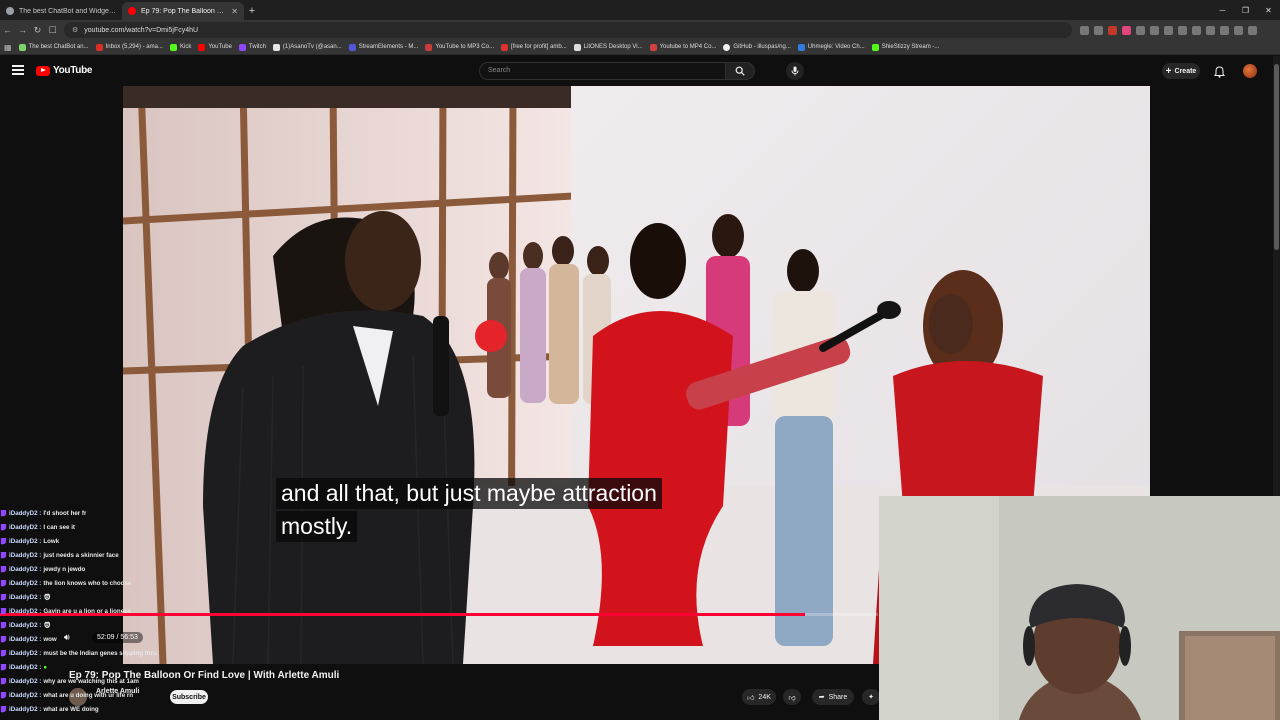  Describe the element at coordinates (45, 667) in the screenshot. I see `emote-icon: ●` at that location.